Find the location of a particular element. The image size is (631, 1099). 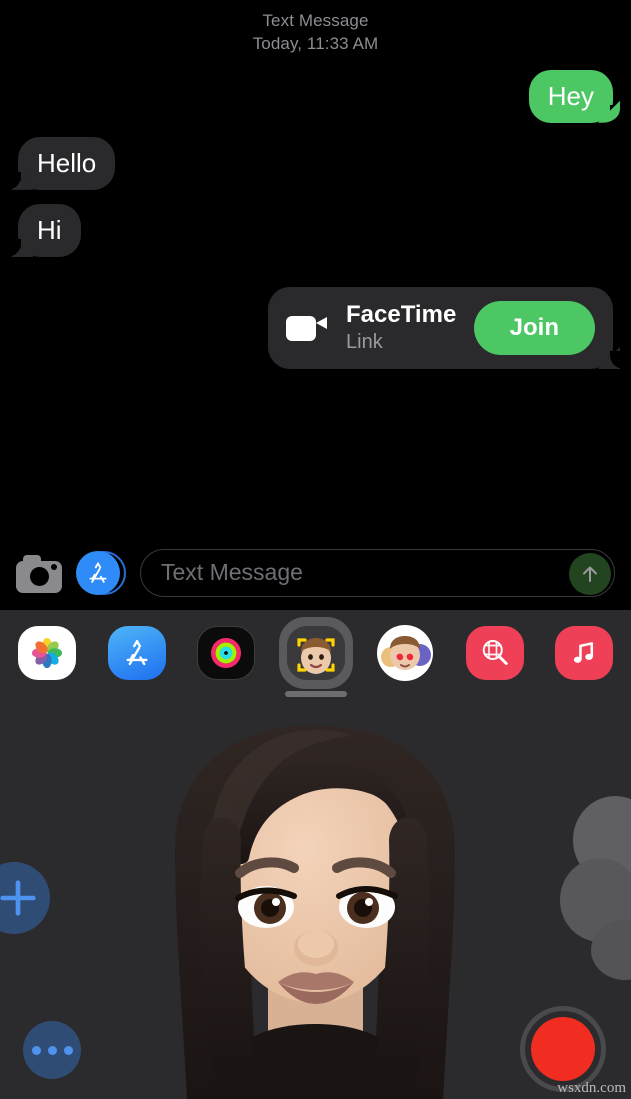

plus-icon is located at coordinates (18, 898).